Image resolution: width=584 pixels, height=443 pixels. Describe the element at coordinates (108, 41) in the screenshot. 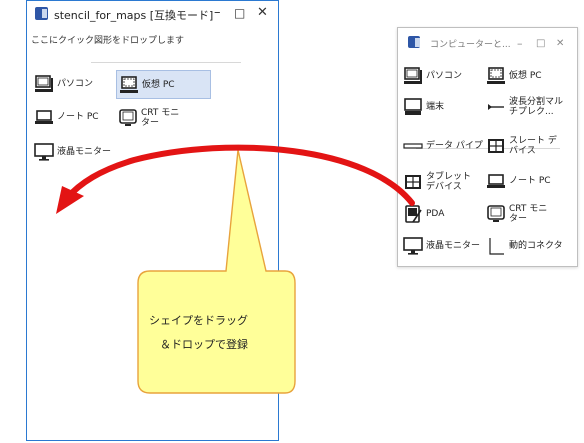

I see `drop-hint-text: ここにクイック図形をドロップします` at that location.